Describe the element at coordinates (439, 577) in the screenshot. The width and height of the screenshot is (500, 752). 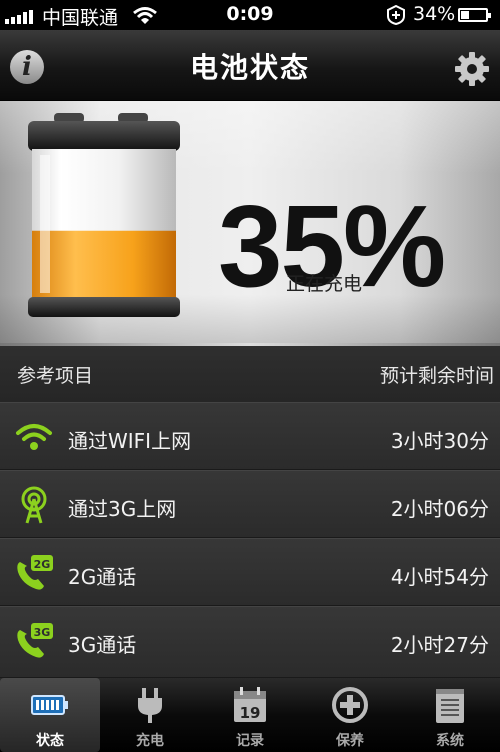
I see `item-value: 4小时54分` at that location.